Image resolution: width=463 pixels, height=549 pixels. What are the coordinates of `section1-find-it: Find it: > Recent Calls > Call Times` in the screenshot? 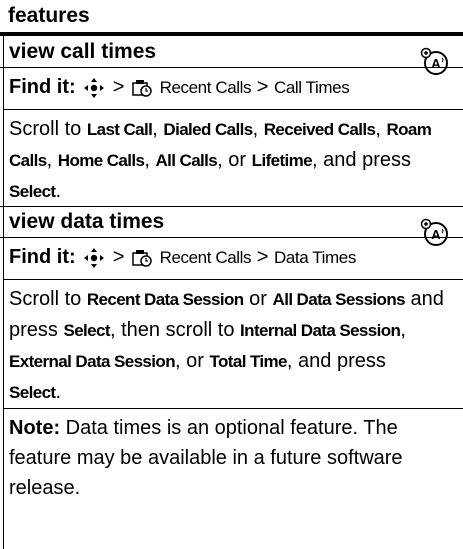 It's located at (233, 87).